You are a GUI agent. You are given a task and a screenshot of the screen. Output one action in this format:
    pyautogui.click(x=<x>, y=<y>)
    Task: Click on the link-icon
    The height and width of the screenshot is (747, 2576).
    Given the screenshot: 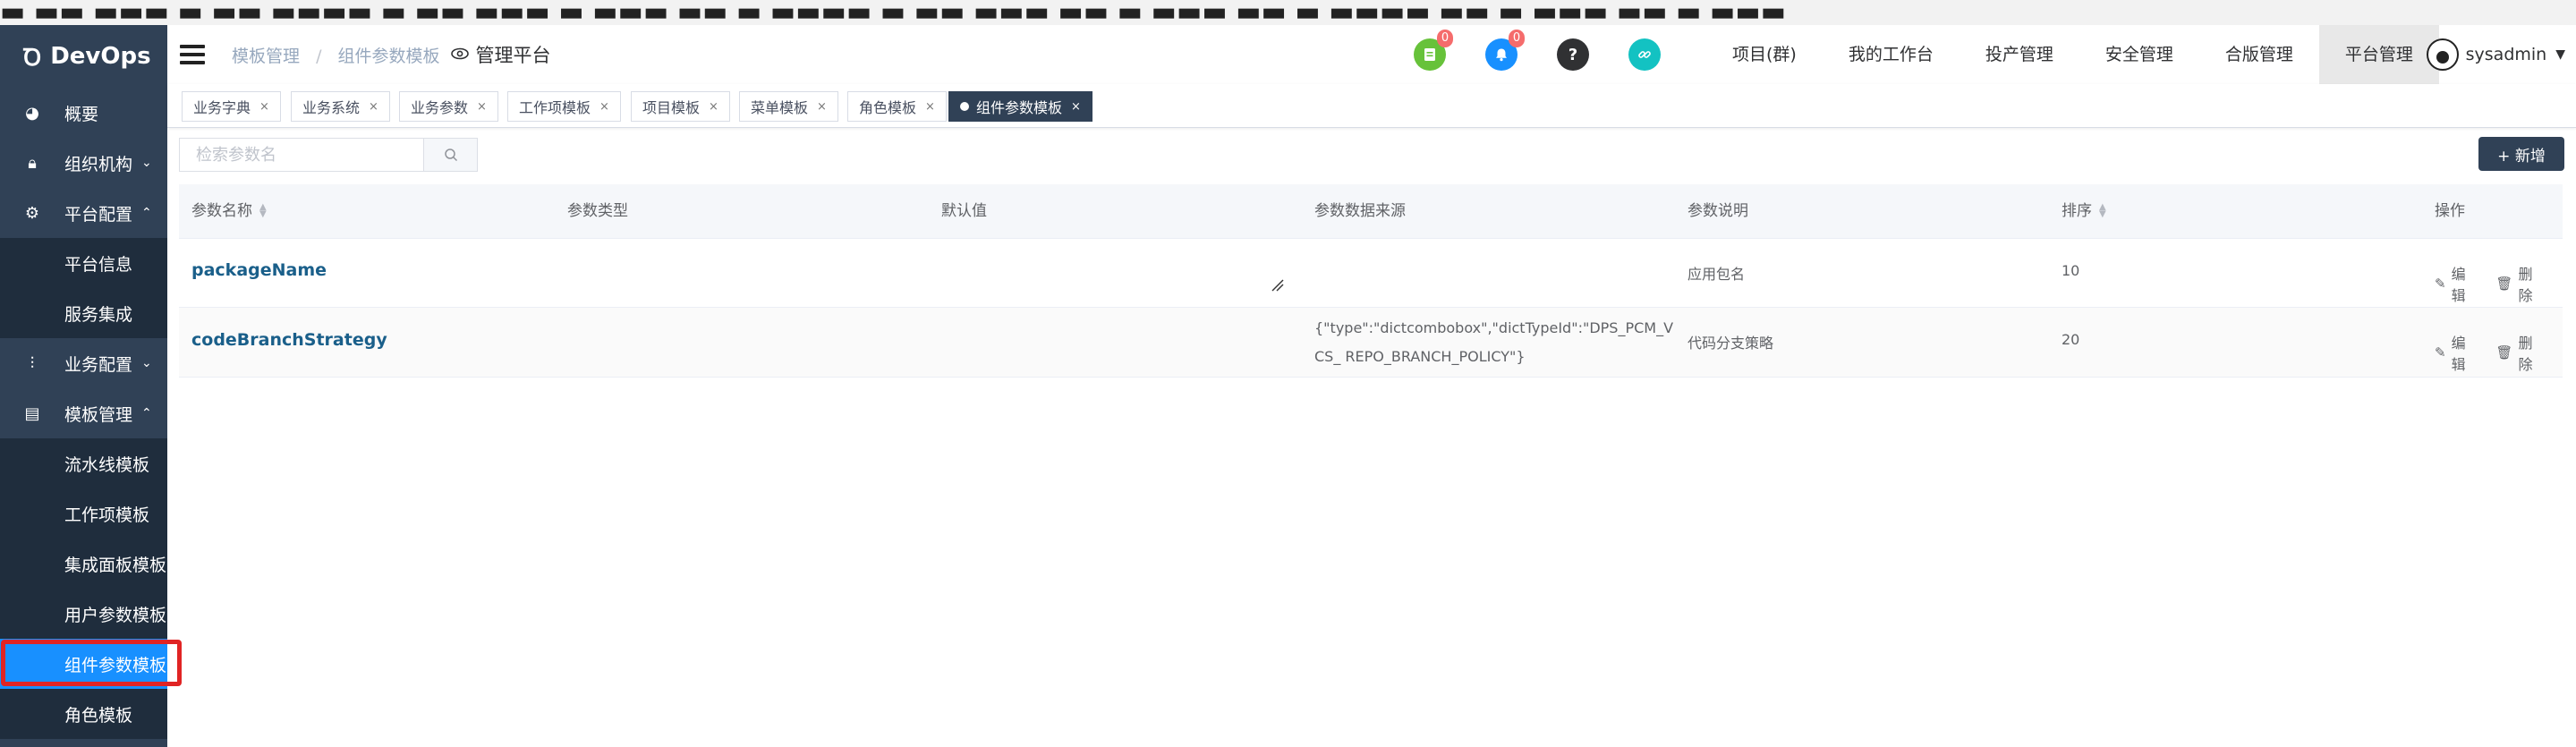 What is the action you would take?
    pyautogui.click(x=1644, y=54)
    